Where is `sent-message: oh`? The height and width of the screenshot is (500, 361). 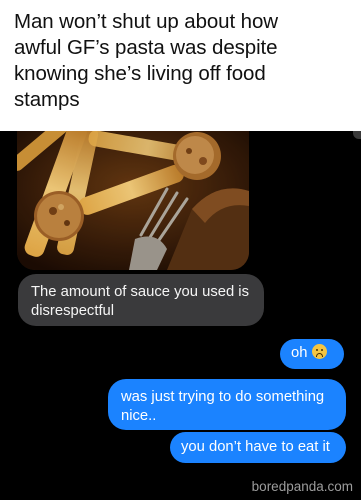
sent-message: oh is located at coordinates (312, 354).